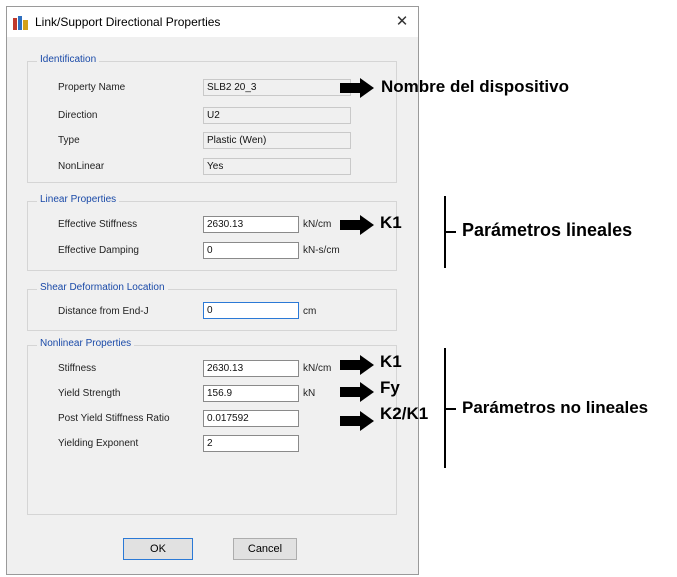 The width and height of the screenshot is (677, 577). Describe the element at coordinates (450, 409) in the screenshot. I see `nonlinear-bracket-tick` at that location.